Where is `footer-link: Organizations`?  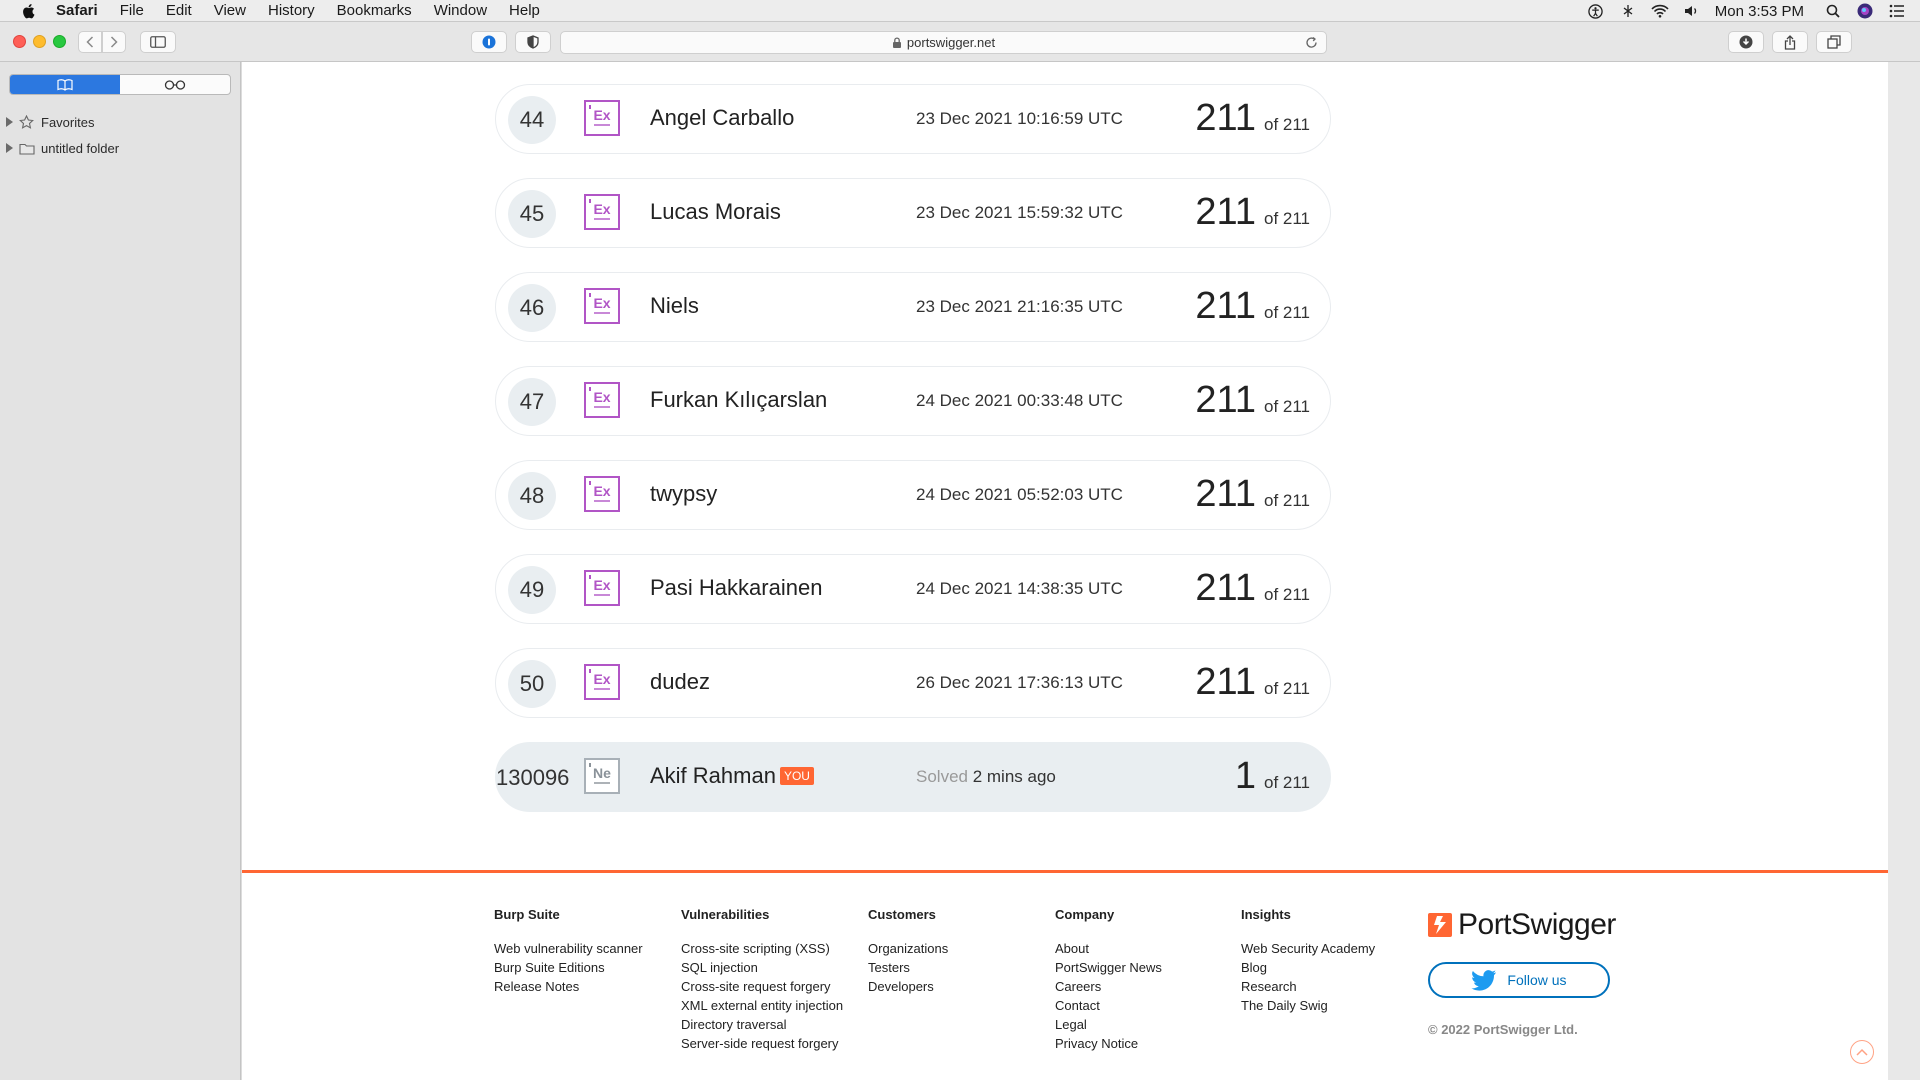 footer-link: Organizations is located at coordinates (908, 948).